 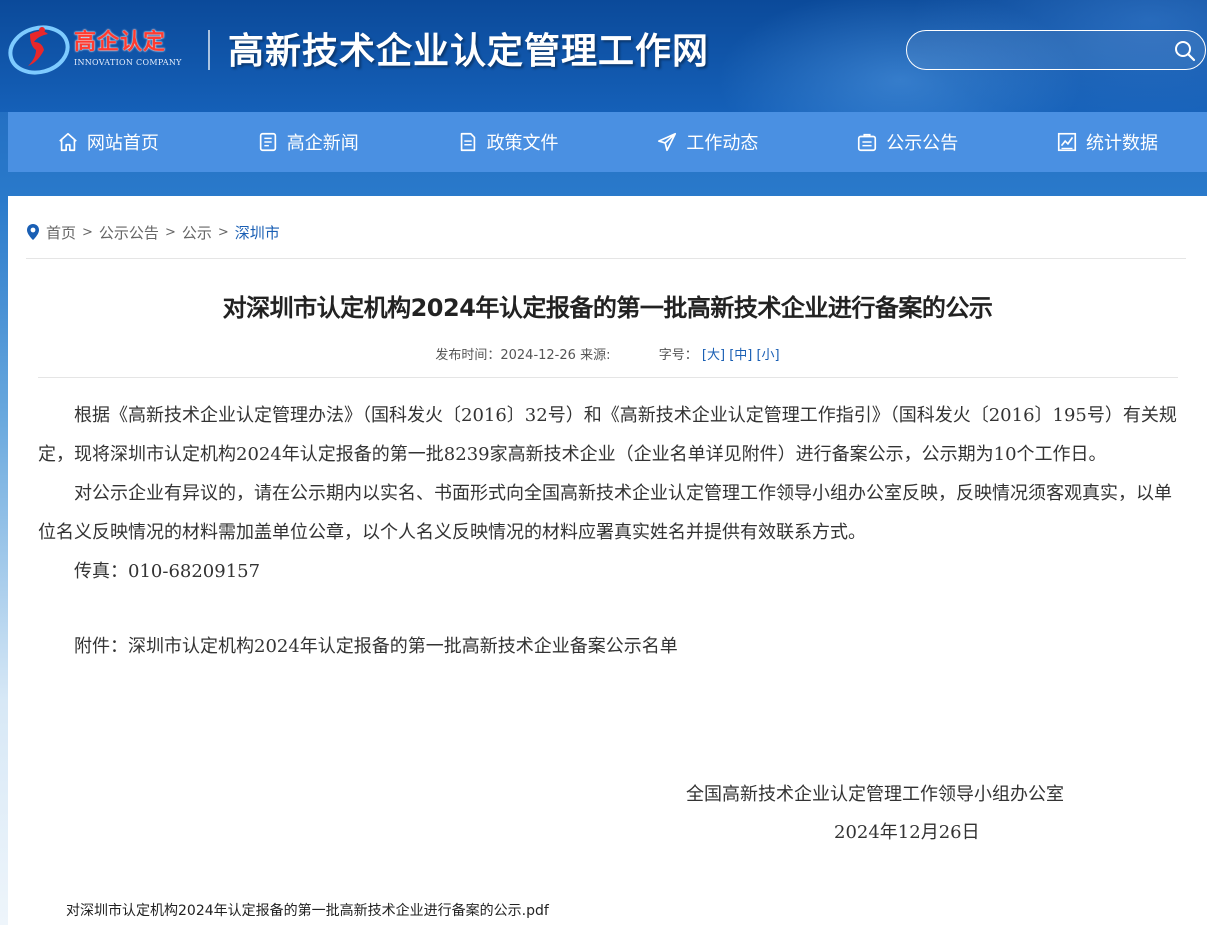 I want to click on nav-item-label: 公示公告, so click(x=922, y=143).